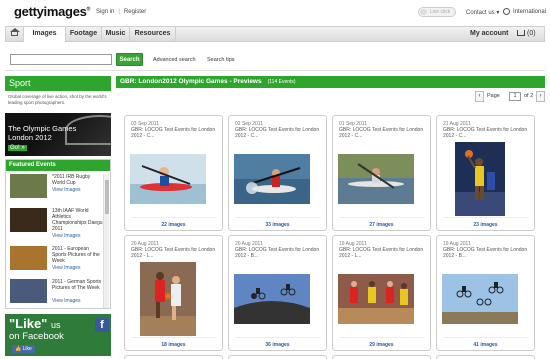 This screenshot has width=550, height=359. Describe the element at coordinates (58, 335) in the screenshot. I see `facebook-like-banner: "Like" us on Facebook f 👍 Like` at that location.